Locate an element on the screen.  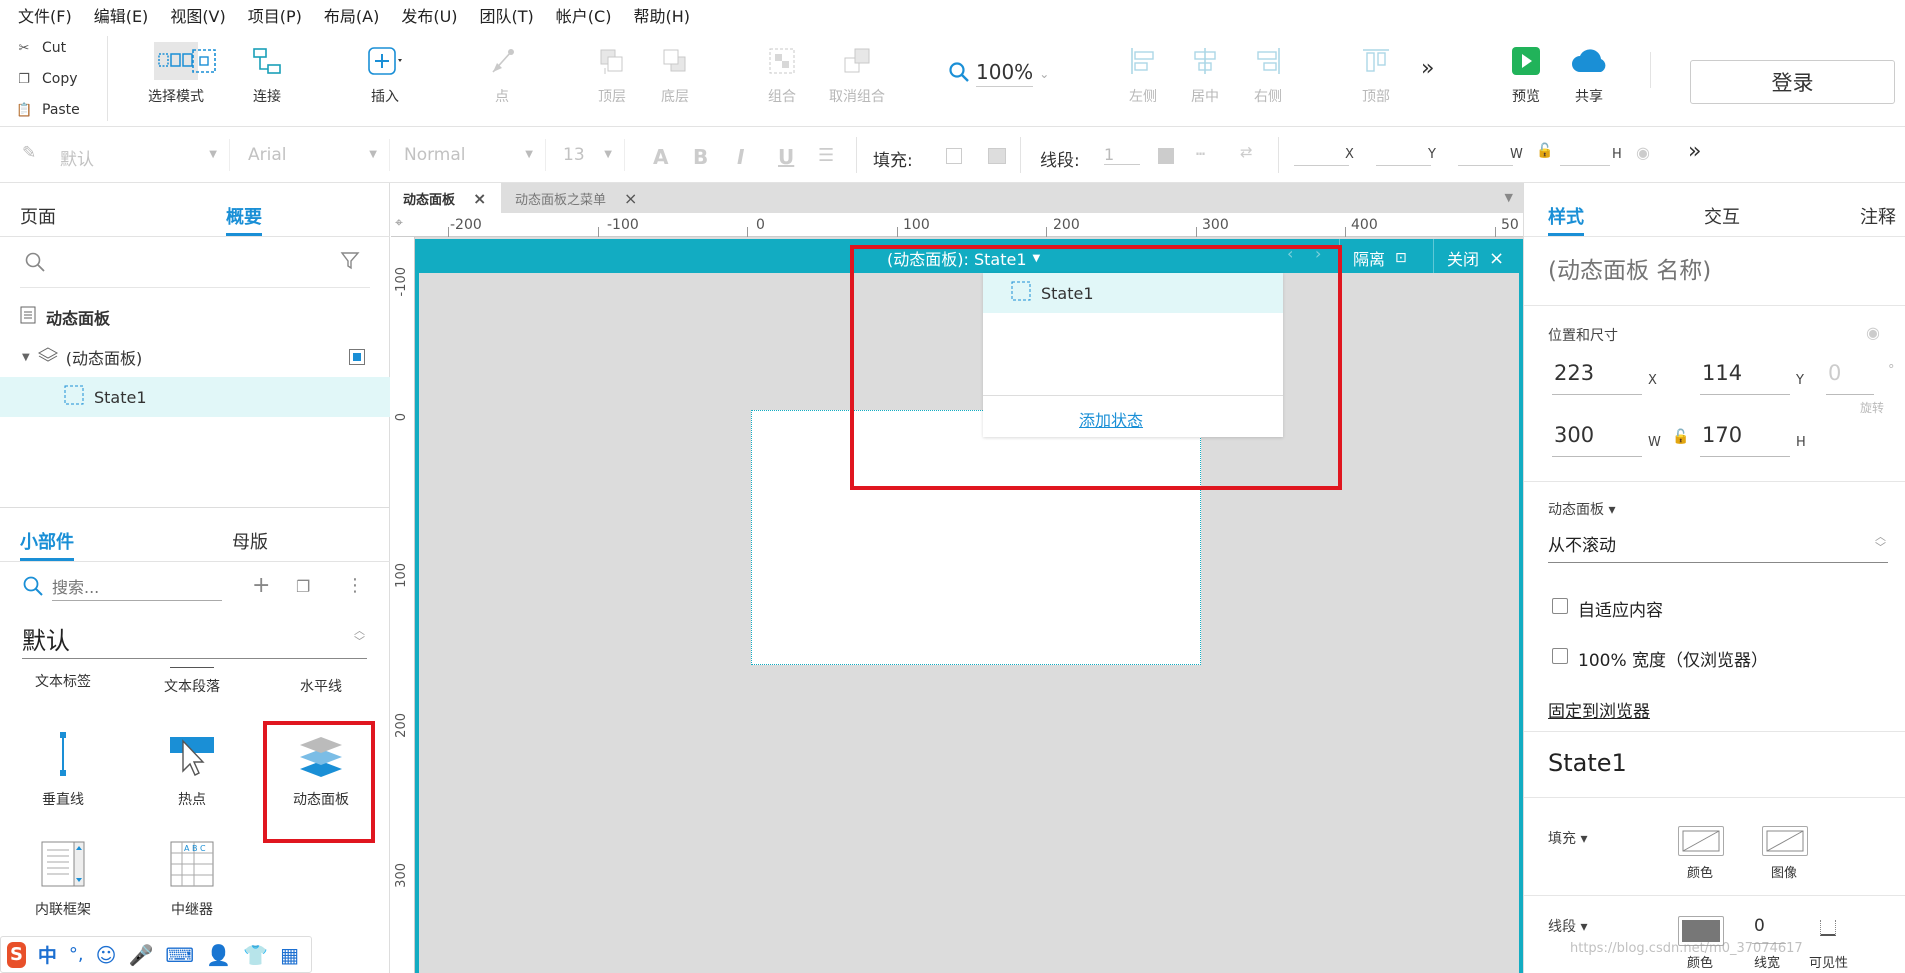
font-size-select: 13 ▼ is located at coordinates (583, 155).